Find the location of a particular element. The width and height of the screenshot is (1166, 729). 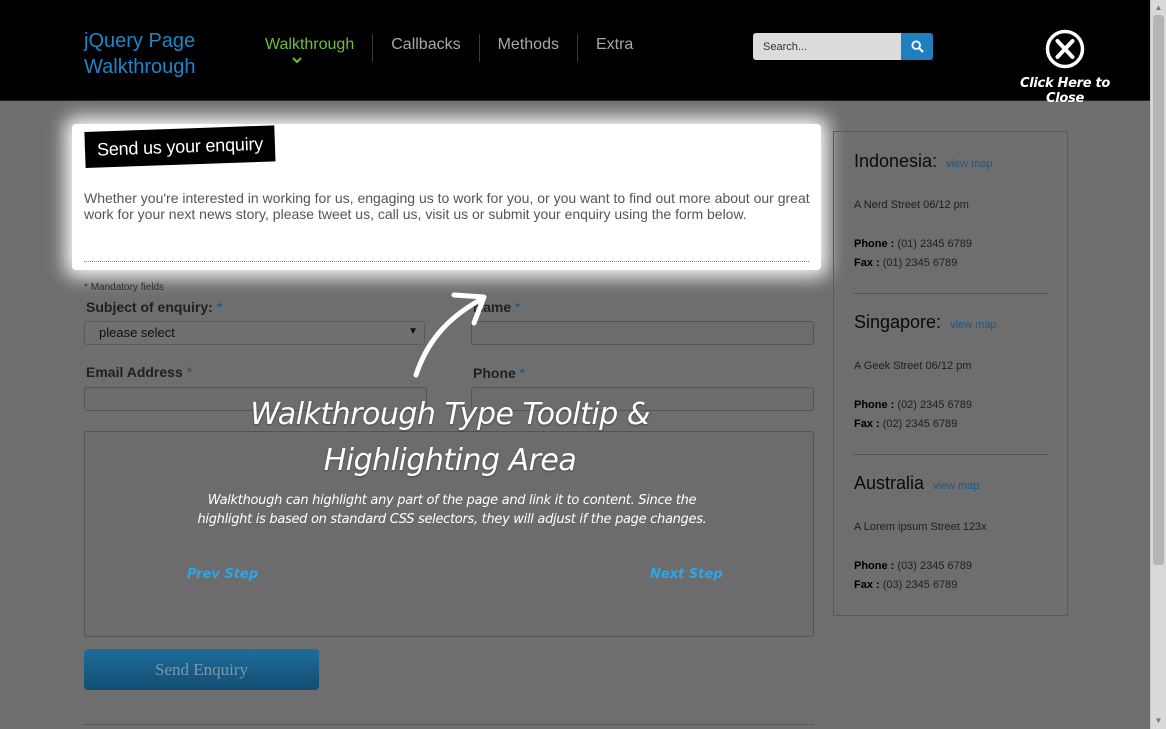

nav-item-methods: Methods is located at coordinates (527, 48).